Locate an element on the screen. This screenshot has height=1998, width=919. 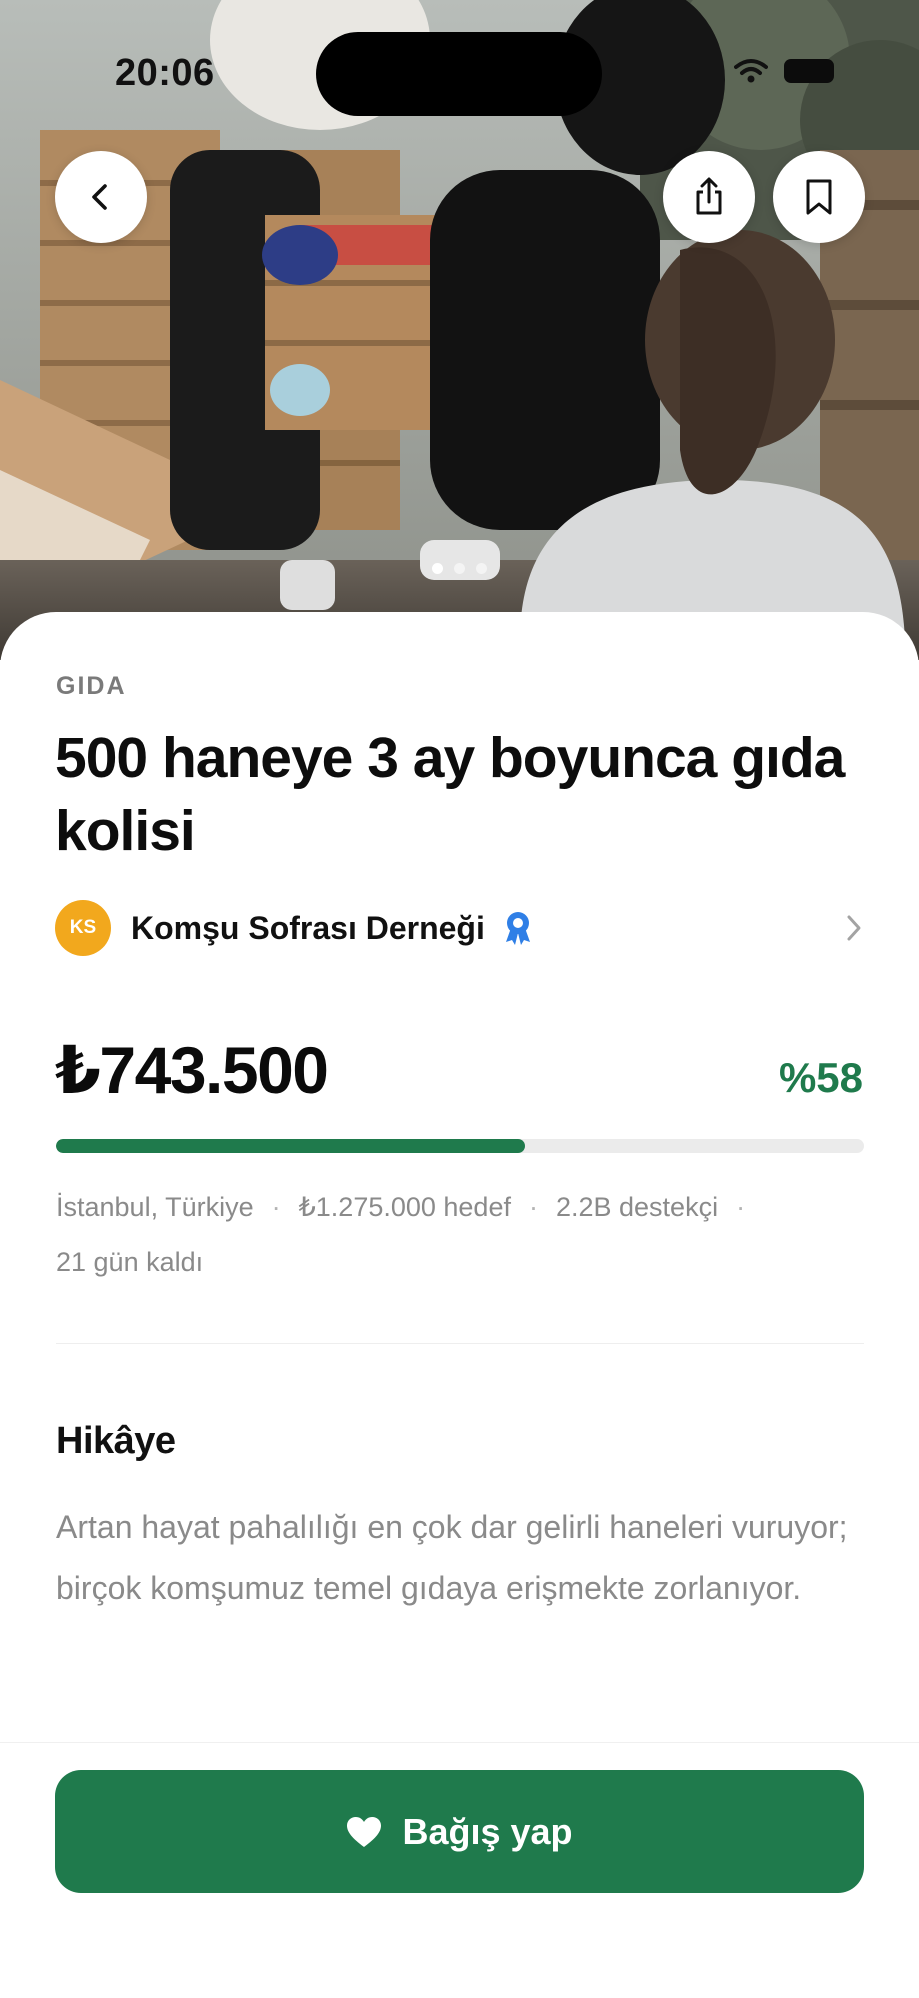
organization-row: KS Komşu Sofrası Derneği is located at coordinates (459, 928).